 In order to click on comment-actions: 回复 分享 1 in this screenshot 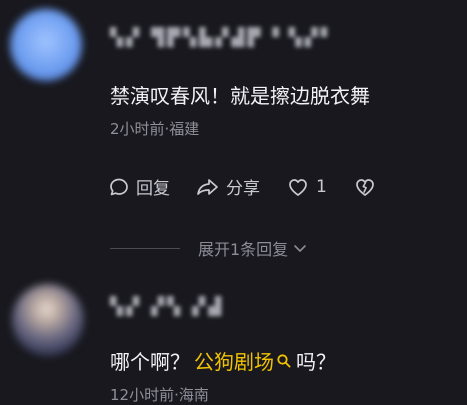, I will do `click(245, 186)`.